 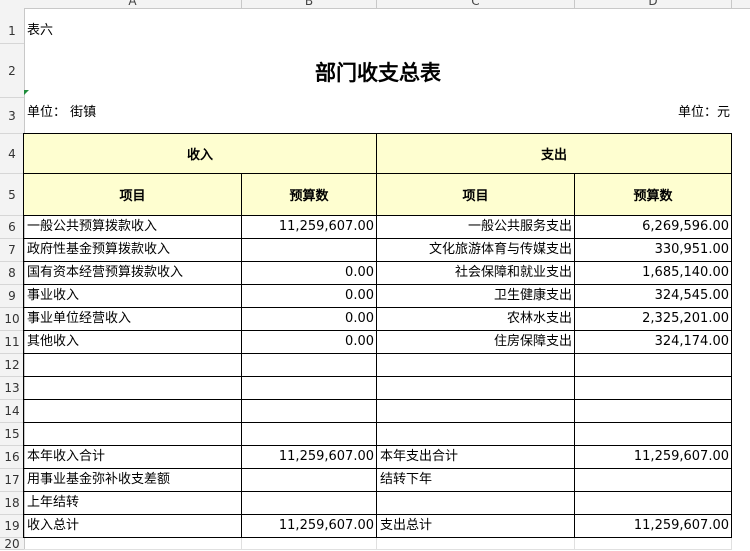 What do you see at coordinates (12, 503) in the screenshot?
I see `row-header-18: 18` at bounding box center [12, 503].